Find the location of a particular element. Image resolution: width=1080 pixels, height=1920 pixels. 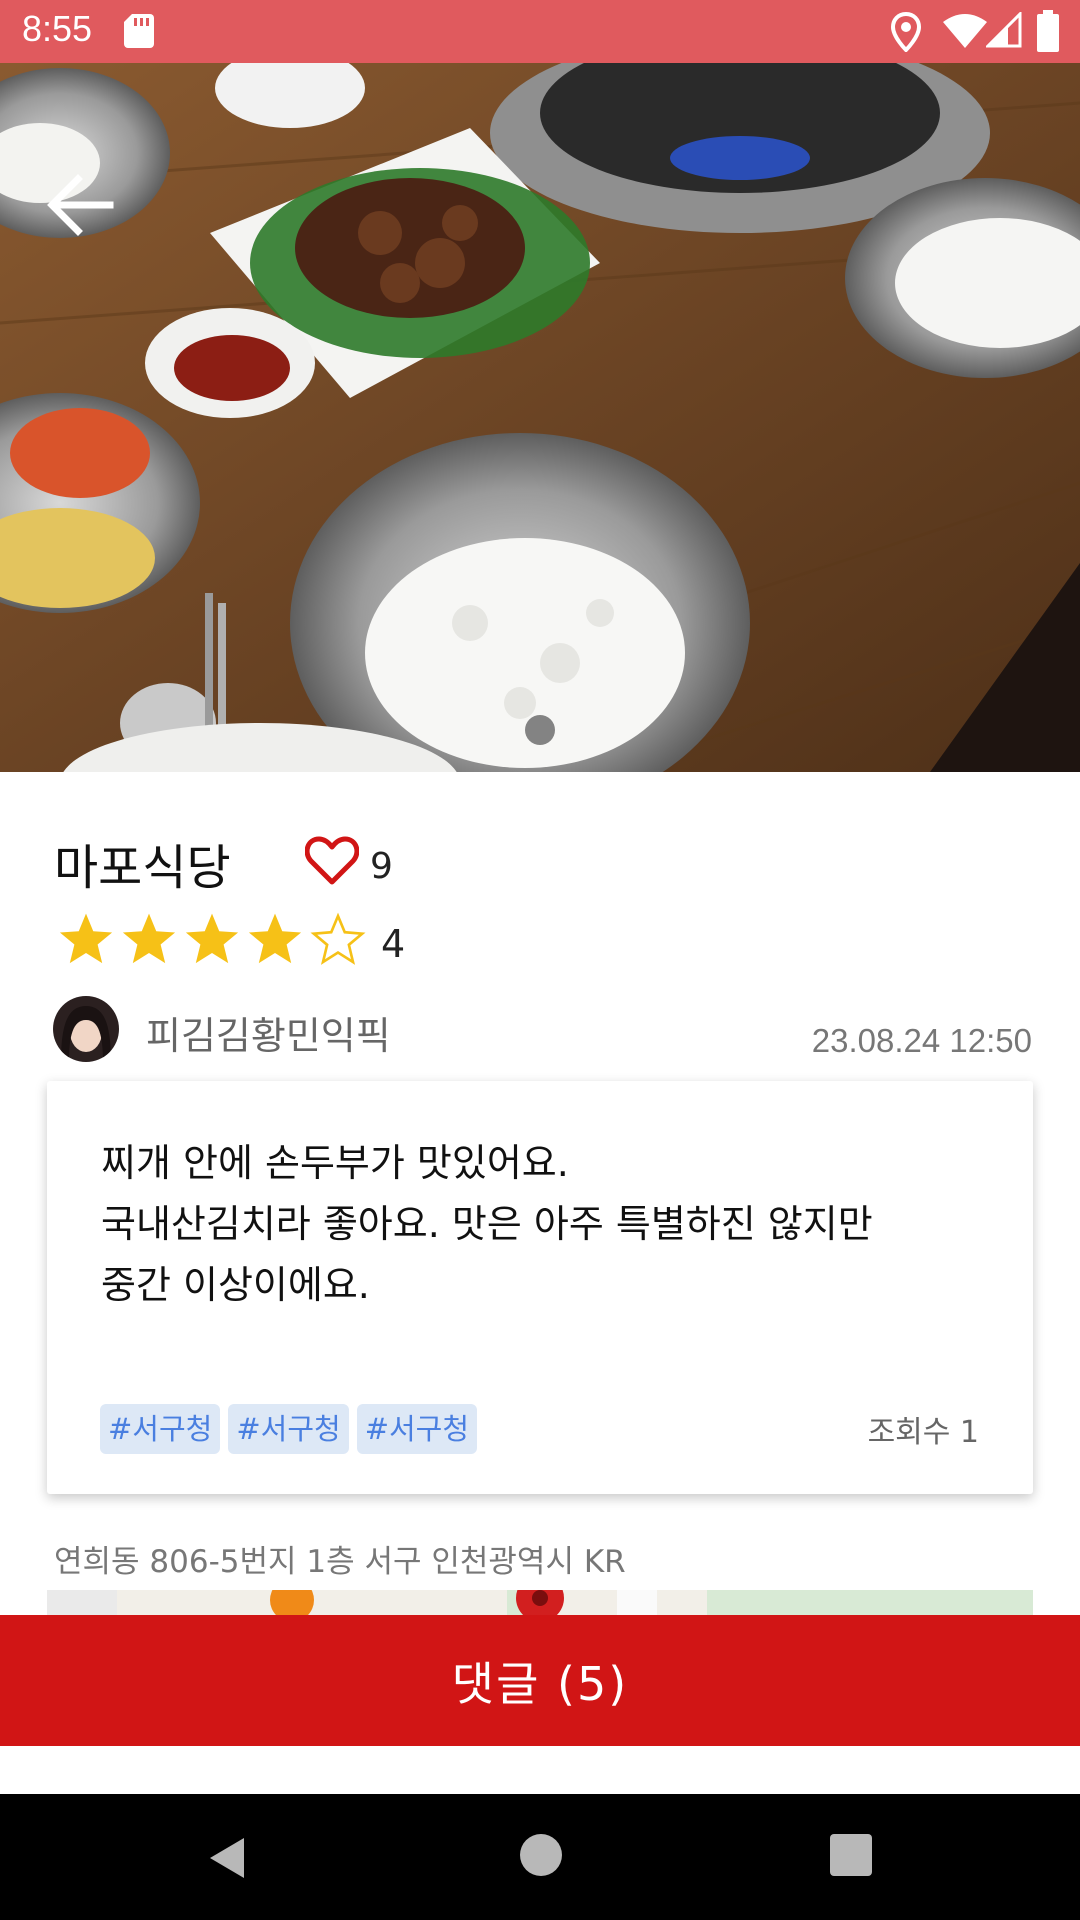

arrow-left-icon is located at coordinates (80, 205).